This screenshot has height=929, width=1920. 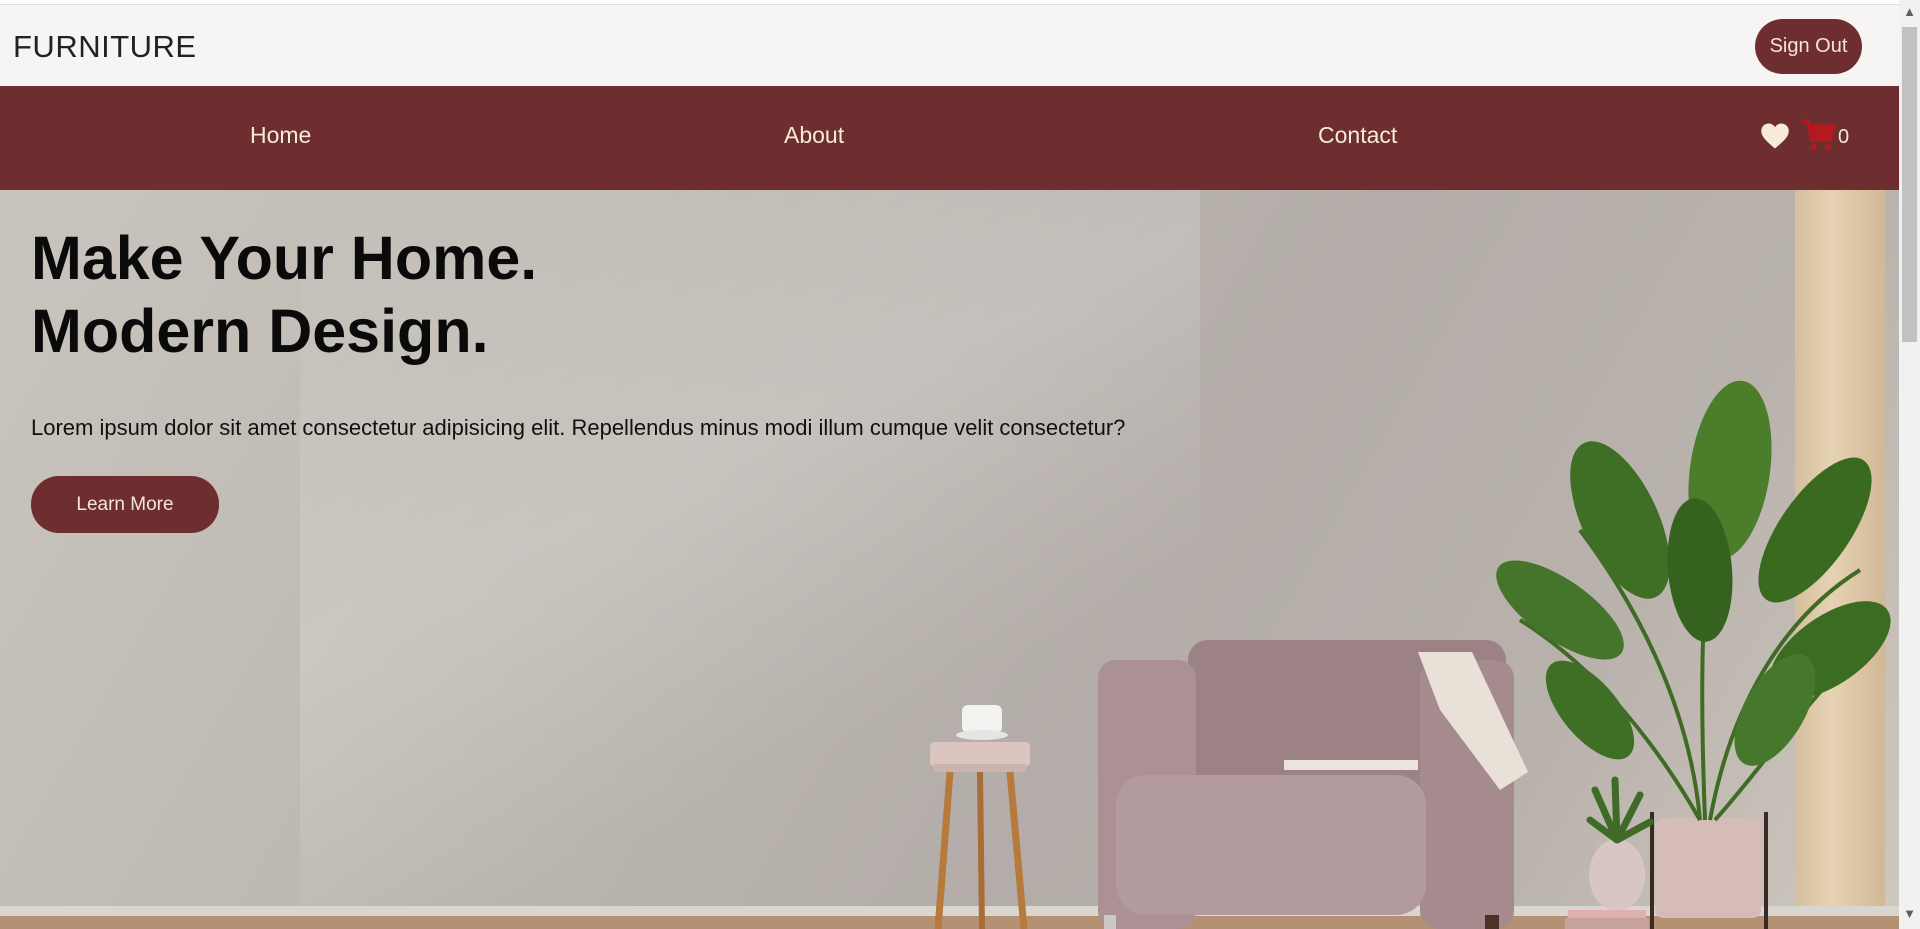 What do you see at coordinates (280, 135) in the screenshot?
I see `nav-item-home: Home` at bounding box center [280, 135].